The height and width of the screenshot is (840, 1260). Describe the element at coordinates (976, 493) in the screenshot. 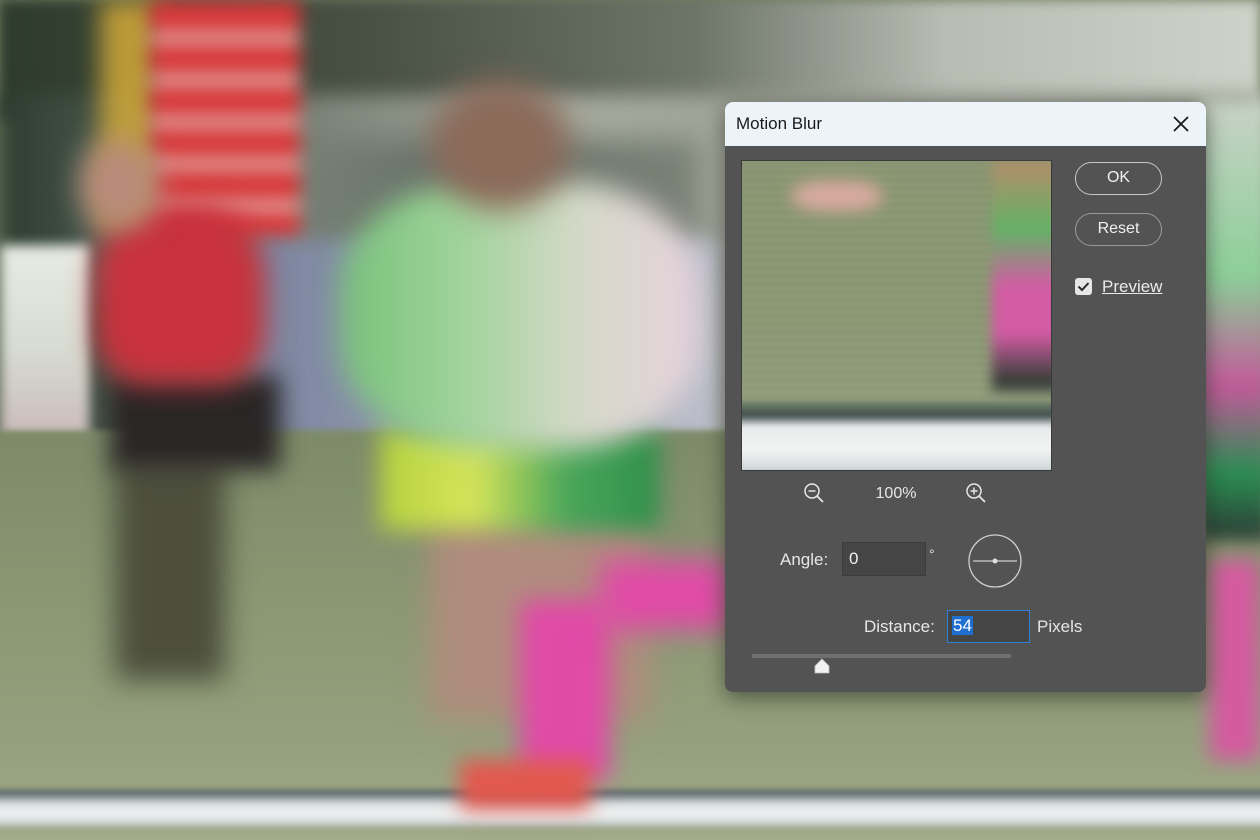

I see `zoom-in-icon` at that location.